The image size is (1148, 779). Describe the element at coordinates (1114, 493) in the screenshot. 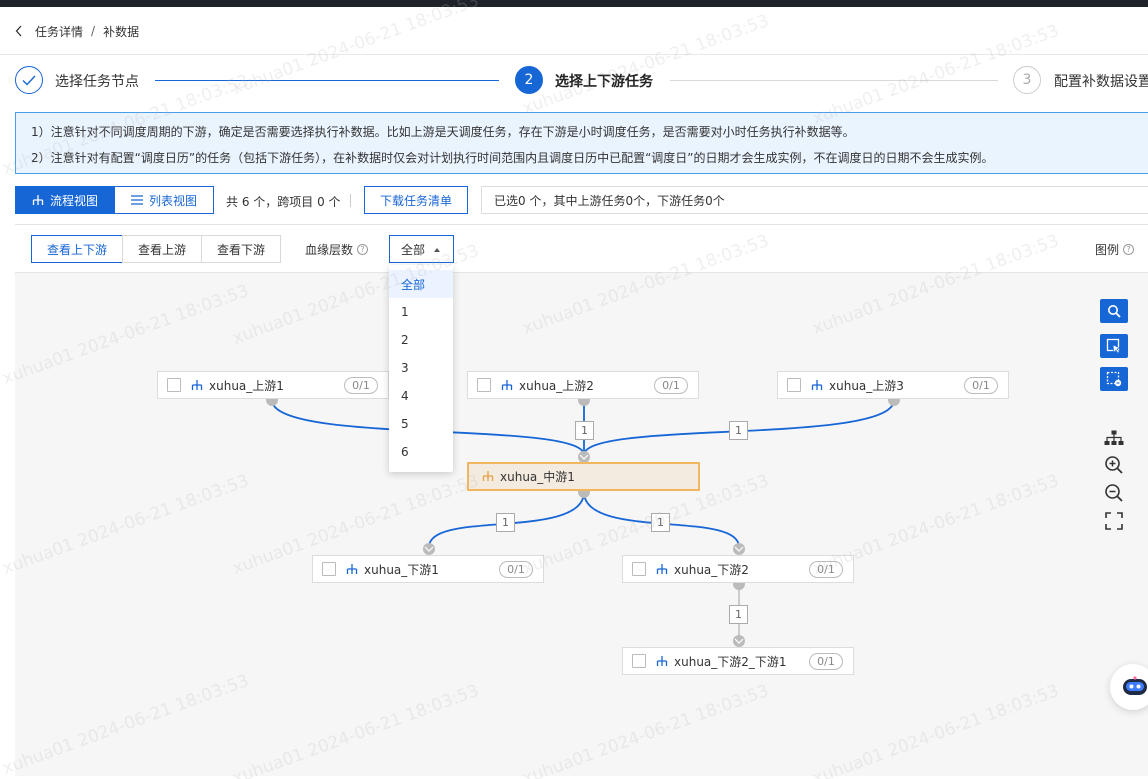

I see `zoom-out-icon` at that location.